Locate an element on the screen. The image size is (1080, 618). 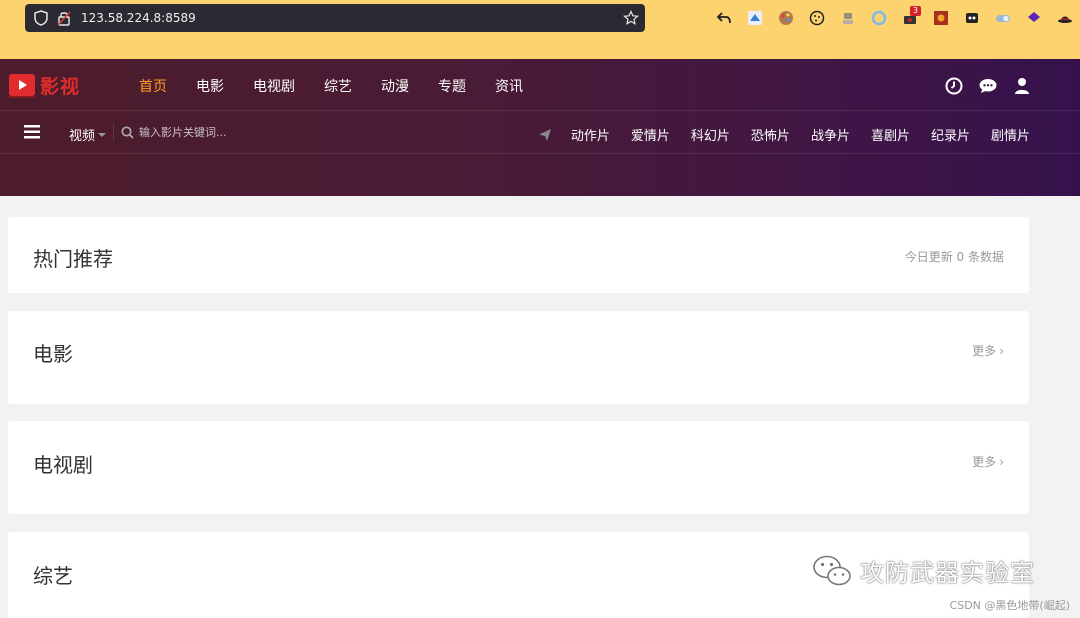
back-arrow-icon is located at coordinates (723, 18).